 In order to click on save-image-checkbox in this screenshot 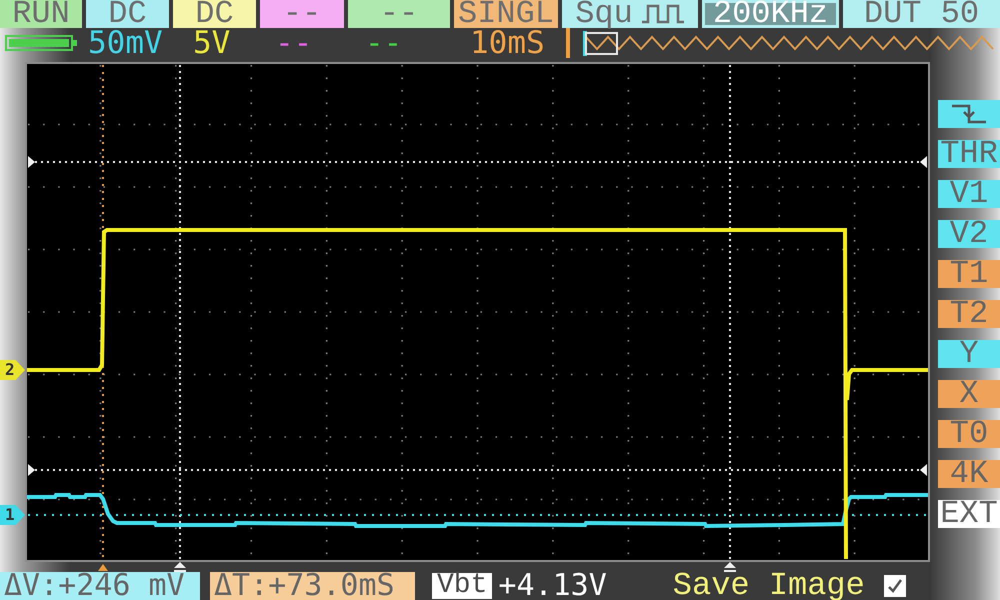, I will do `click(895, 586)`.